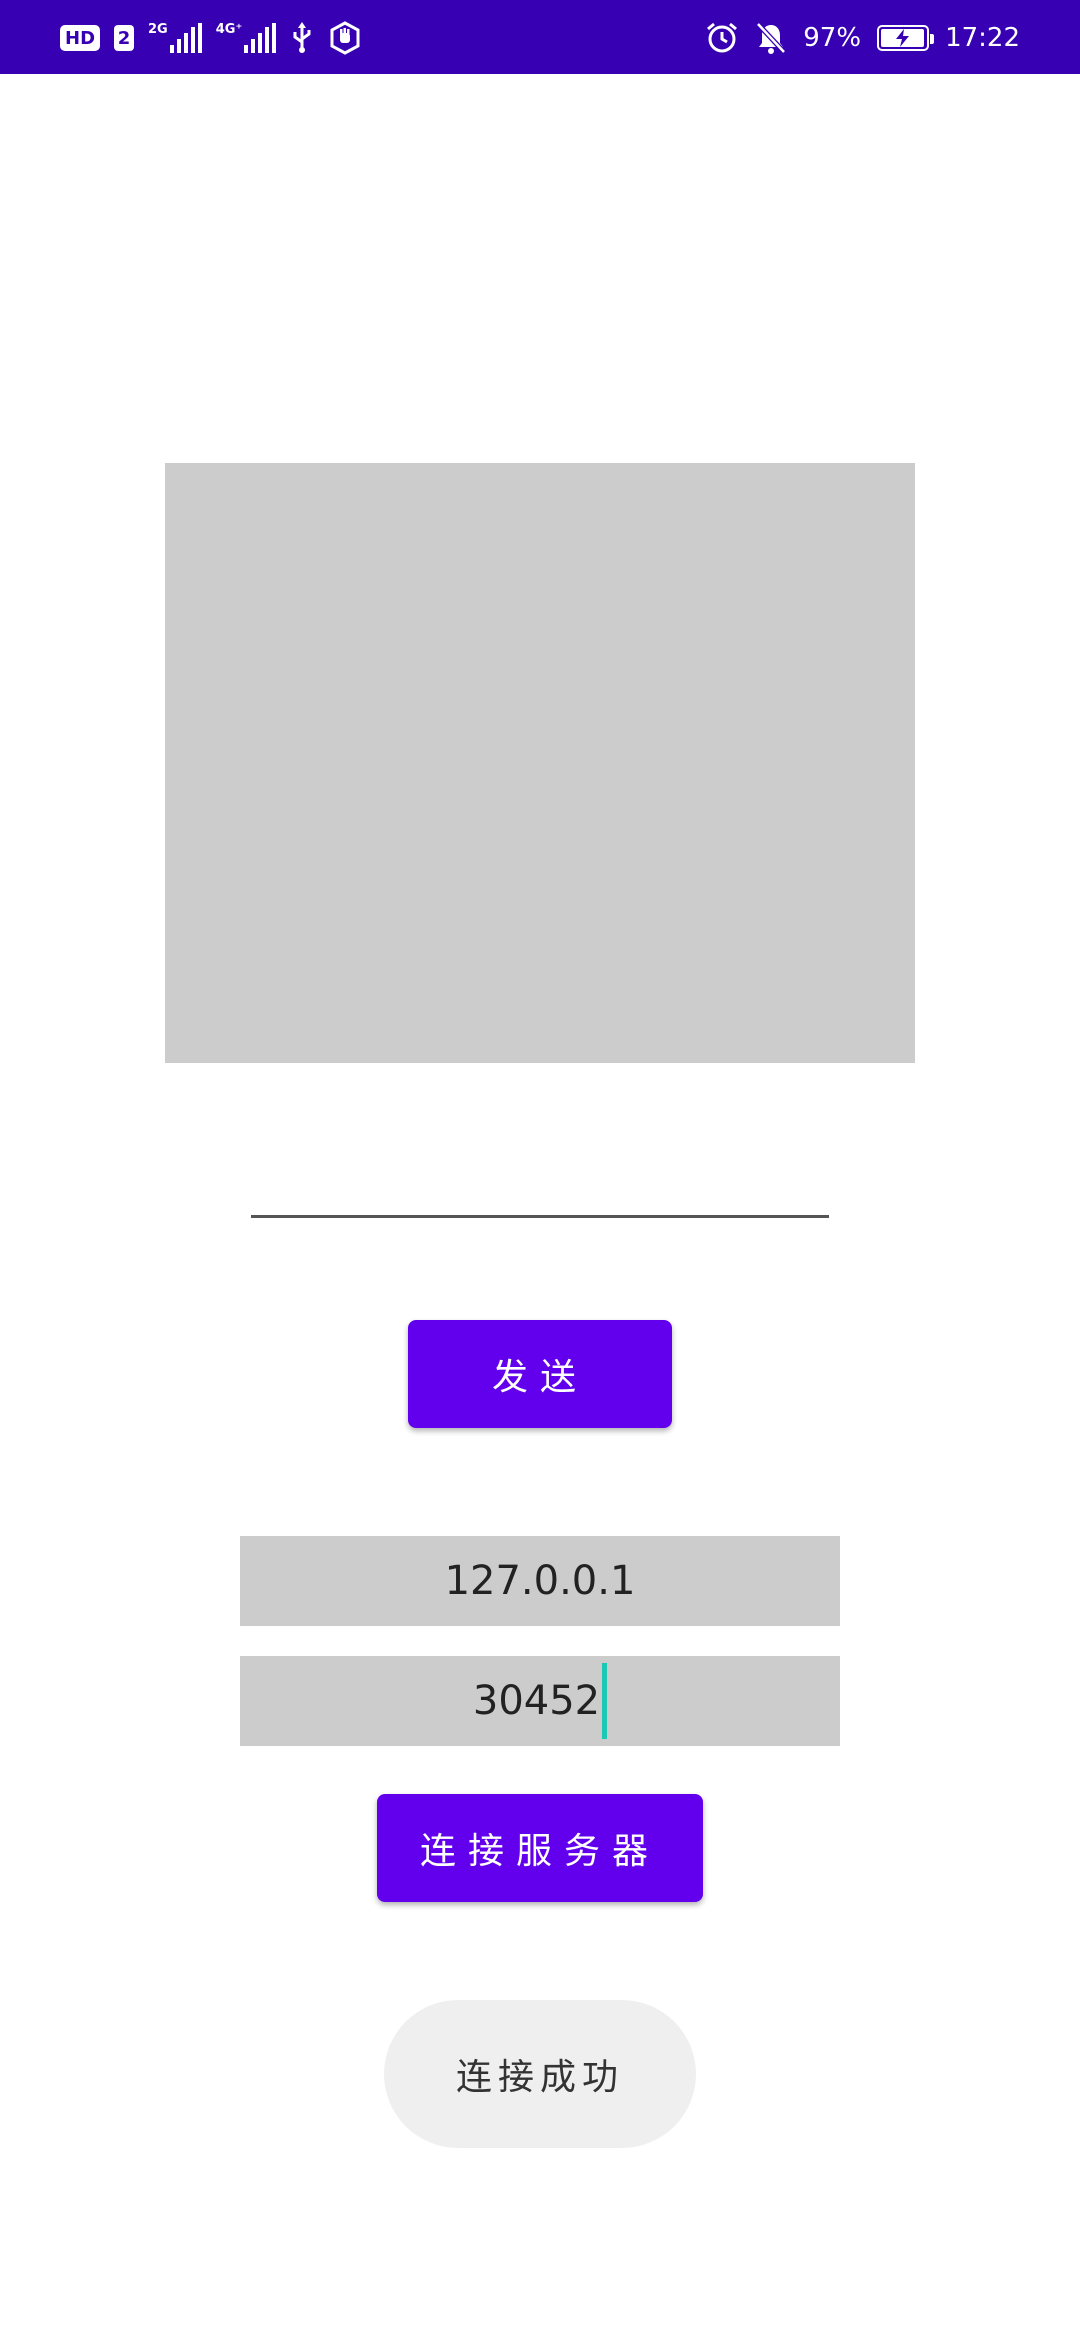 The image size is (1080, 2340). I want to click on hand-shield-icon, so click(345, 38).